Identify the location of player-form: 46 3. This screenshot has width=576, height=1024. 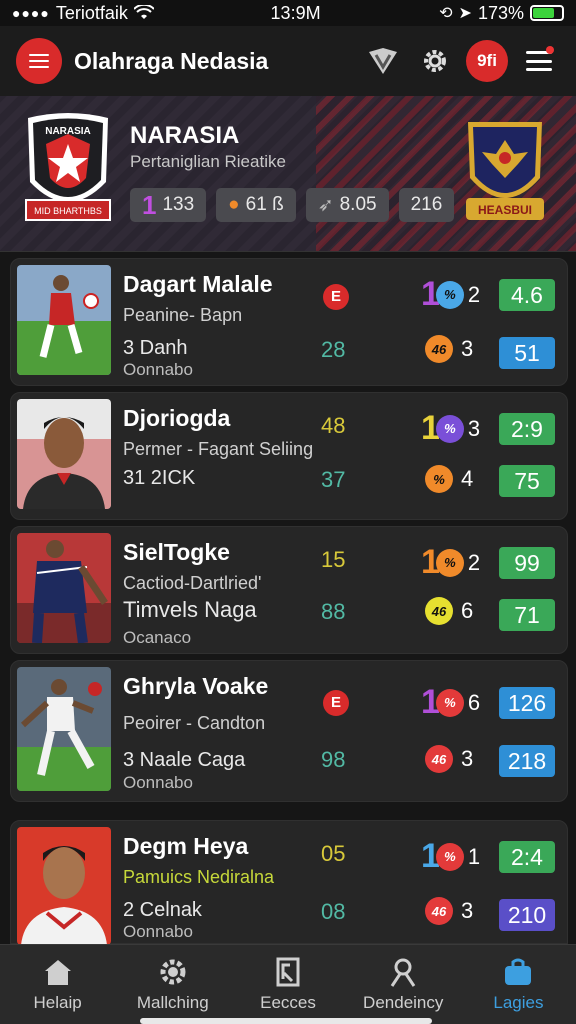
(449, 759).